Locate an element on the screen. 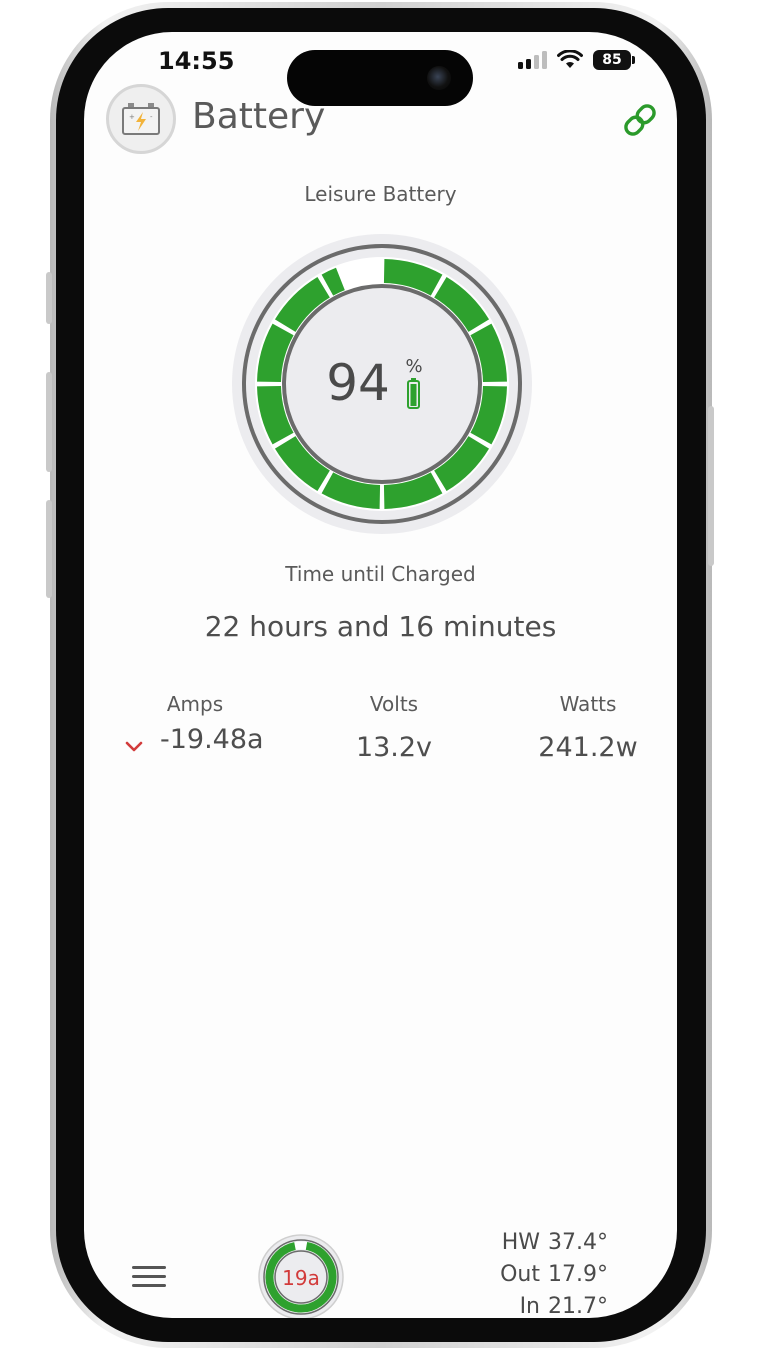  charge-percent-unit: % is located at coordinates (413, 366).